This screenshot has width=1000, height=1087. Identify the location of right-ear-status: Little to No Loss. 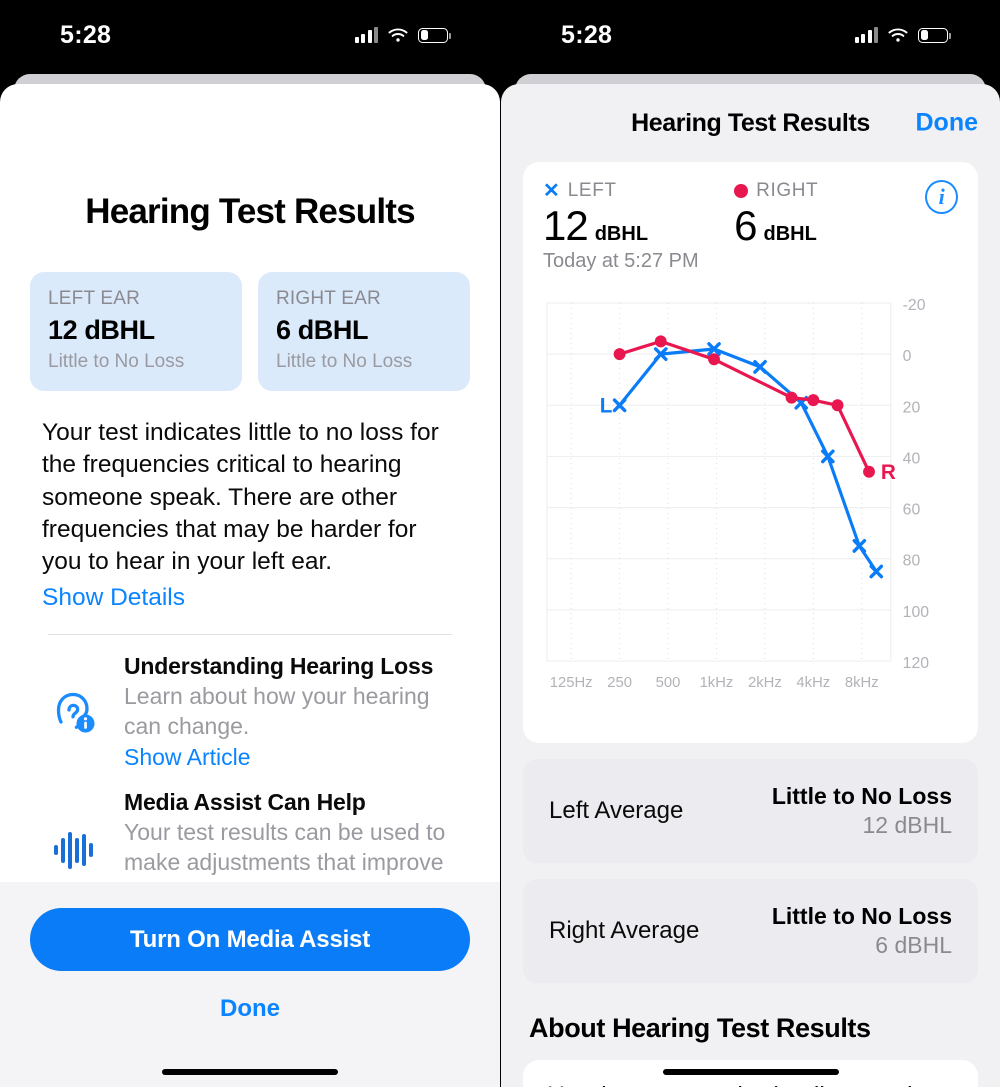
(344, 361).